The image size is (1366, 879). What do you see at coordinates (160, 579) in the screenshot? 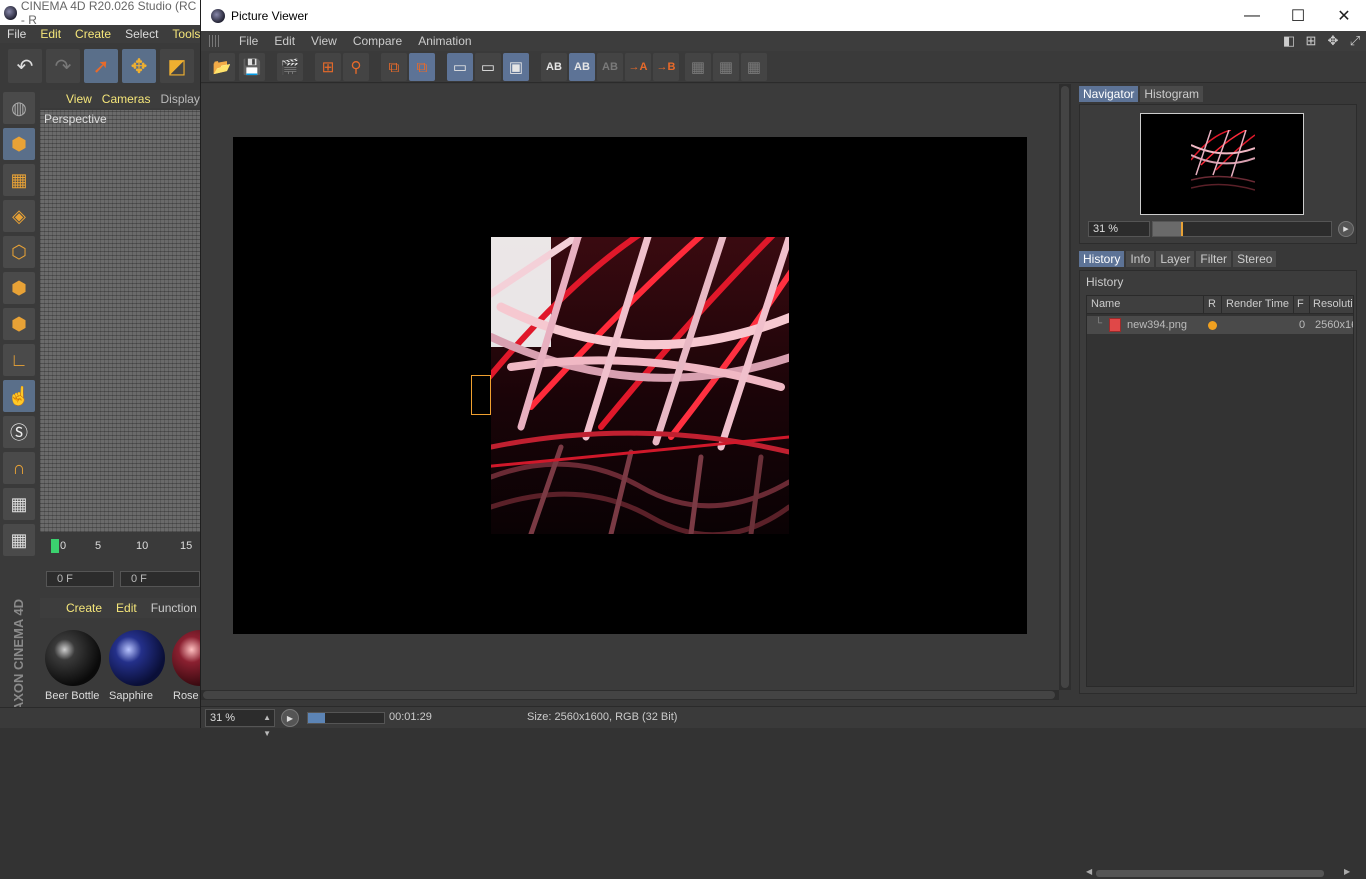
I see `current-frame-field: 0 F` at bounding box center [160, 579].